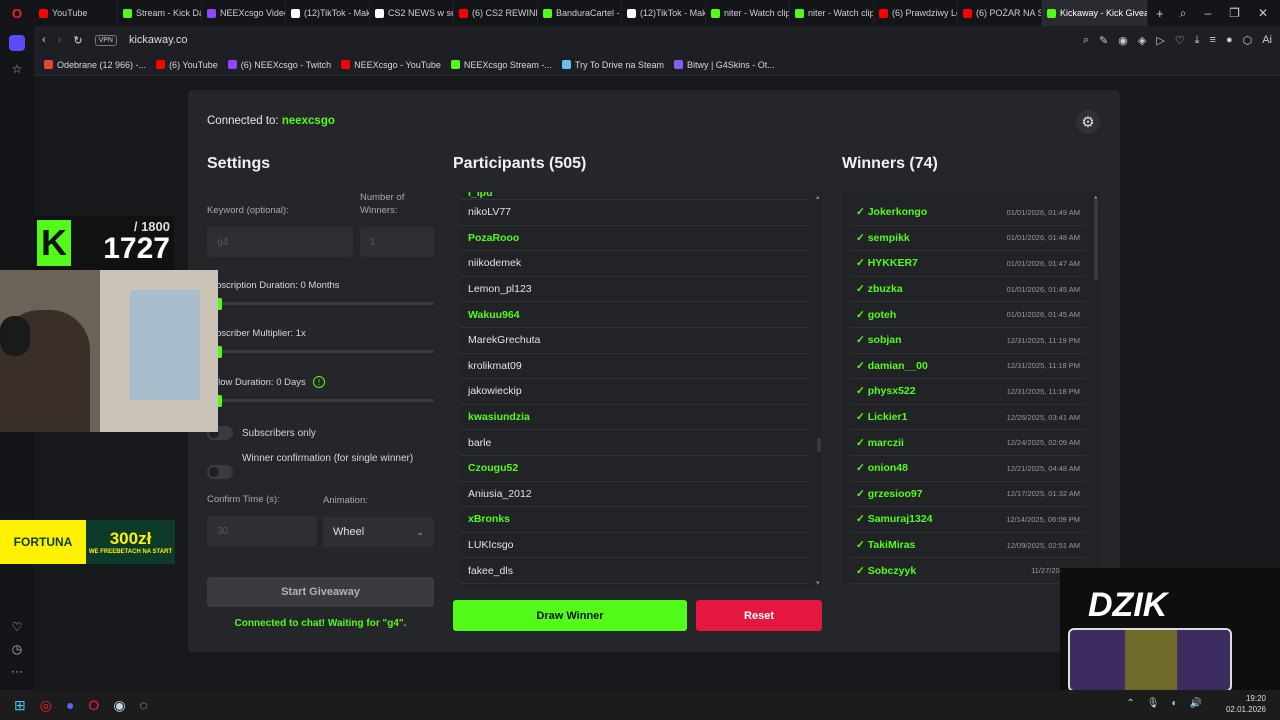 Image resolution: width=1280 pixels, height=720 pixels. Describe the element at coordinates (20, 705) in the screenshot. I see `windows-start-icon: ⊞` at that location.